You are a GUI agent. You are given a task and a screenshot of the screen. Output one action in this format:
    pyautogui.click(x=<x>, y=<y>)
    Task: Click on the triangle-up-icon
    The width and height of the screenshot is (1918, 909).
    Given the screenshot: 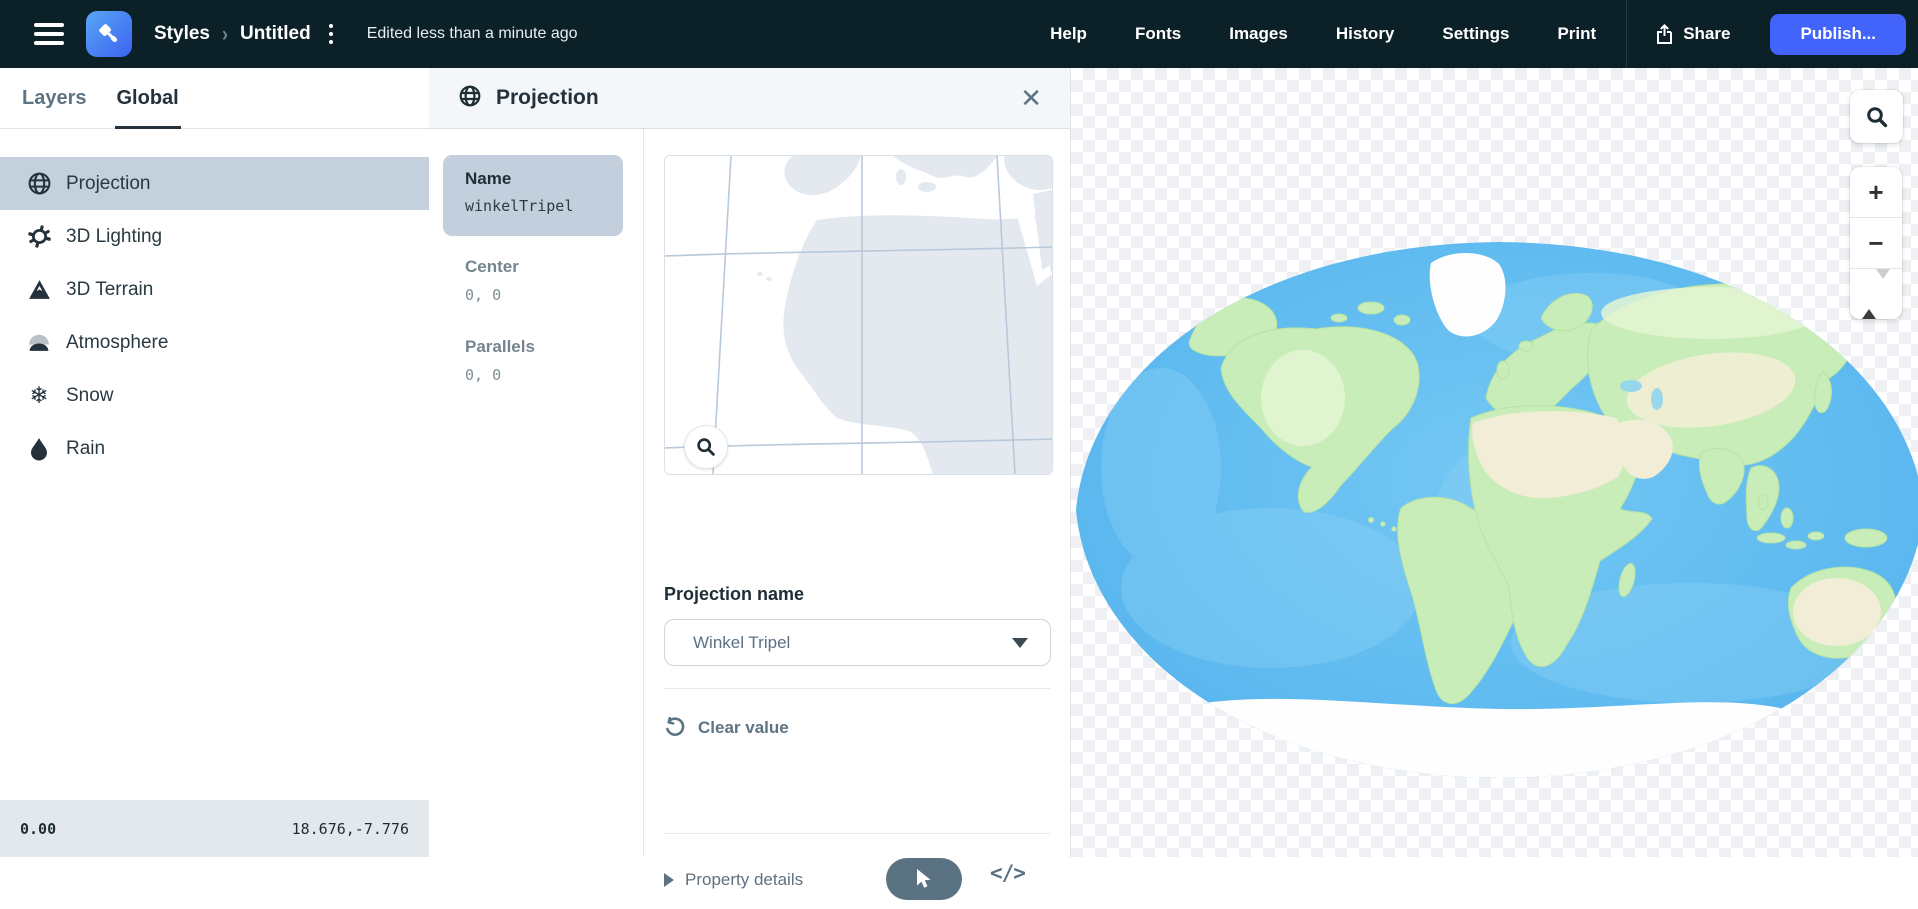 What is the action you would take?
    pyautogui.click(x=1869, y=298)
    